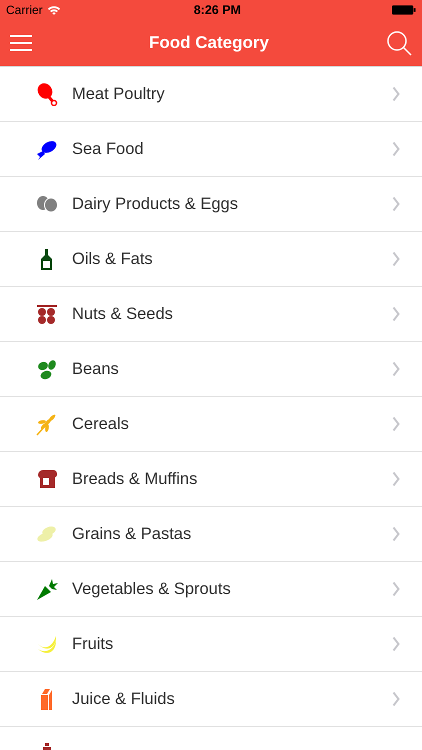 Image resolution: width=422 pixels, height=750 pixels. What do you see at coordinates (132, 534) in the screenshot?
I see `category-label: Grains & Pastas` at bounding box center [132, 534].